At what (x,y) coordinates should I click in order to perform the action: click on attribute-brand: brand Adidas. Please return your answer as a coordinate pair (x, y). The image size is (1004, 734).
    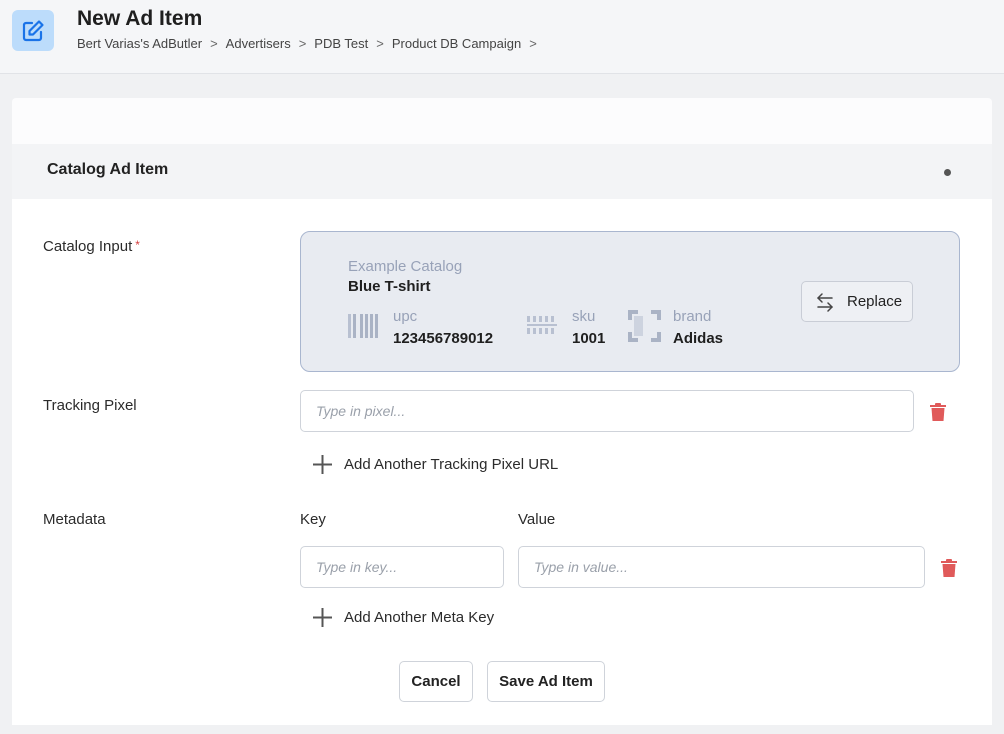
    Looking at the image, I should click on (676, 327).